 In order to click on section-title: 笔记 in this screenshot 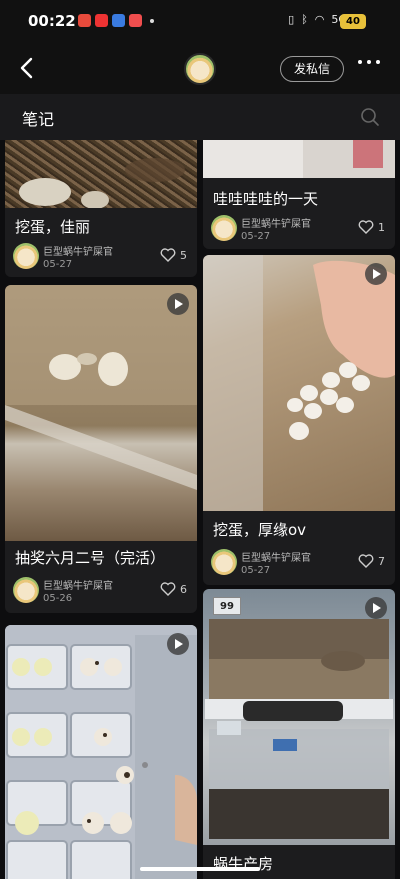, I will do `click(38, 119)`.